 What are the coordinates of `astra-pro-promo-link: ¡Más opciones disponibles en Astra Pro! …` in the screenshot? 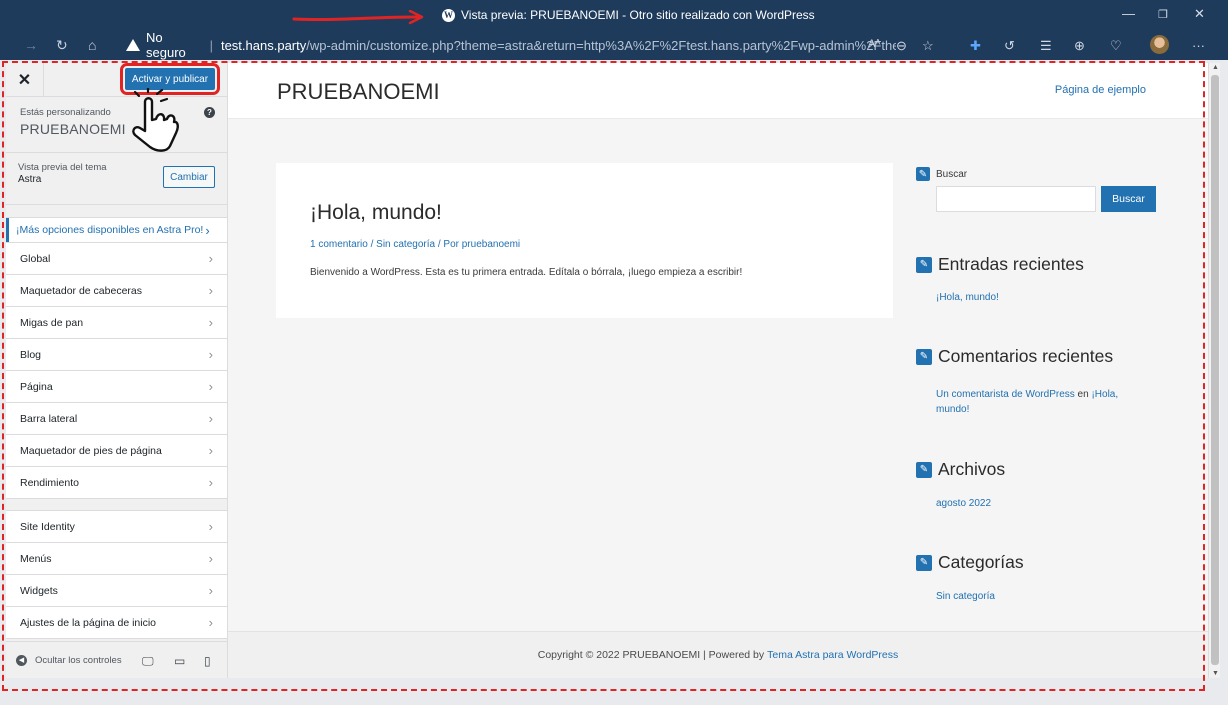 It's located at (116, 230).